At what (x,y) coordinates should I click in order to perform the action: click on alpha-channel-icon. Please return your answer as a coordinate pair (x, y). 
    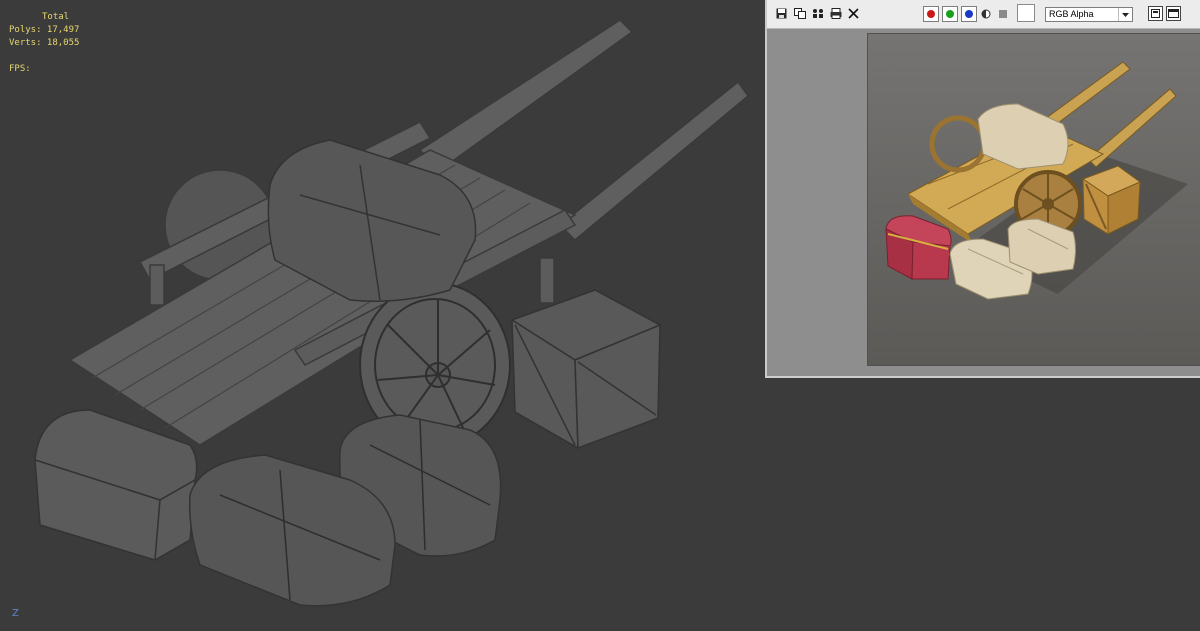
    Looking at the image, I should click on (985, 13).